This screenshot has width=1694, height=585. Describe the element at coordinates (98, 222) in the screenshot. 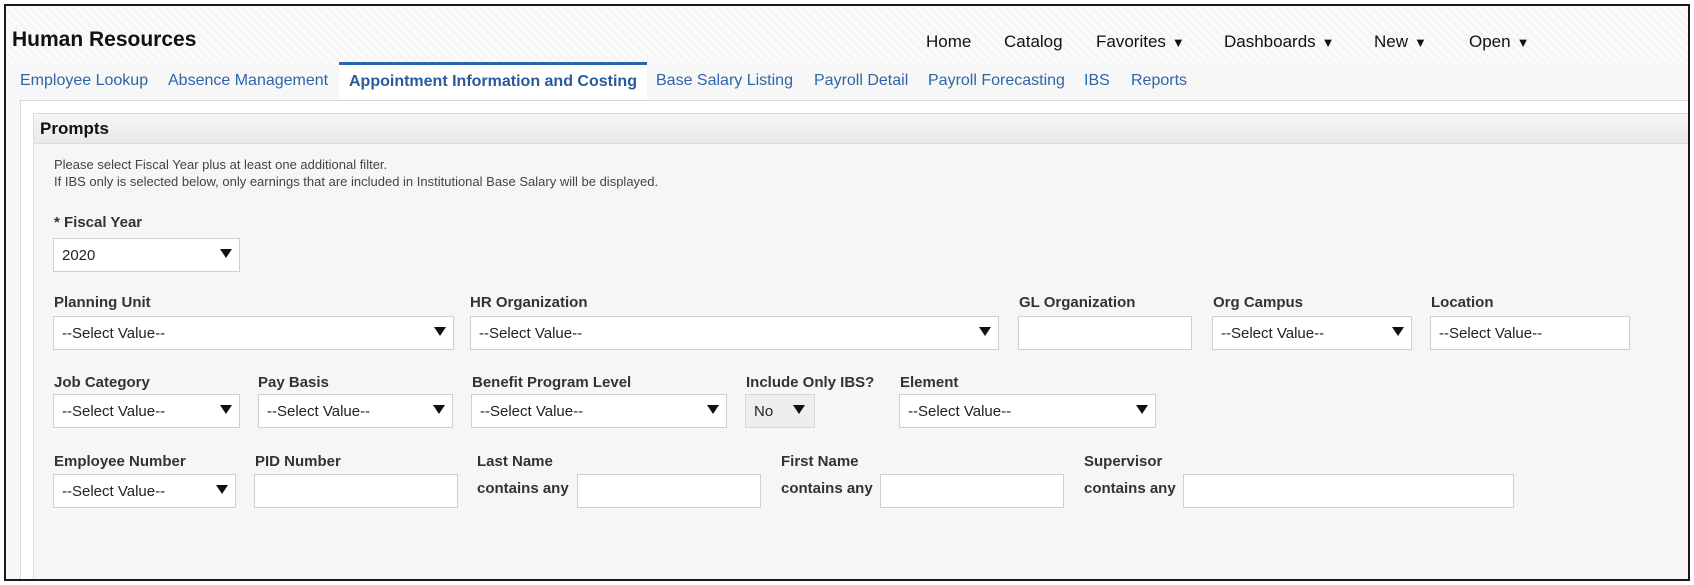

I see `fiscal-year-label: * Fiscal Year` at that location.